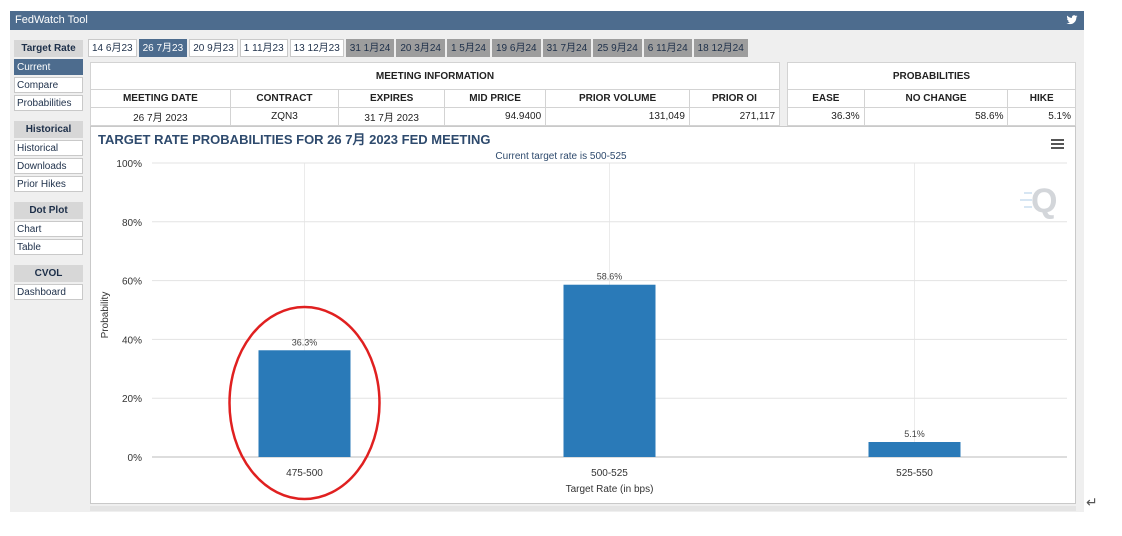 The height and width of the screenshot is (536, 1122). Describe the element at coordinates (914, 473) in the screenshot. I see `x-tick-label: 525-550` at that location.